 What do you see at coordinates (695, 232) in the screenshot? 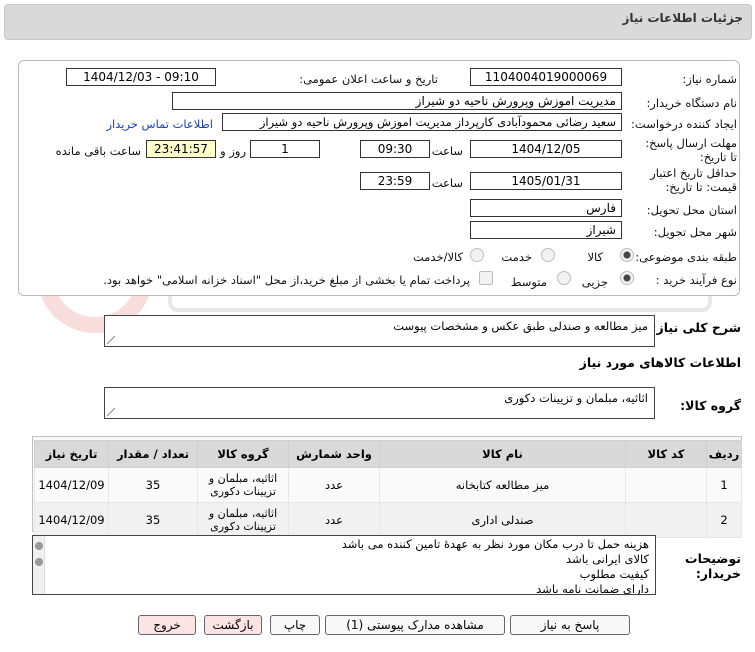
I see `city-label: شهر محل تحویل:` at bounding box center [695, 232].